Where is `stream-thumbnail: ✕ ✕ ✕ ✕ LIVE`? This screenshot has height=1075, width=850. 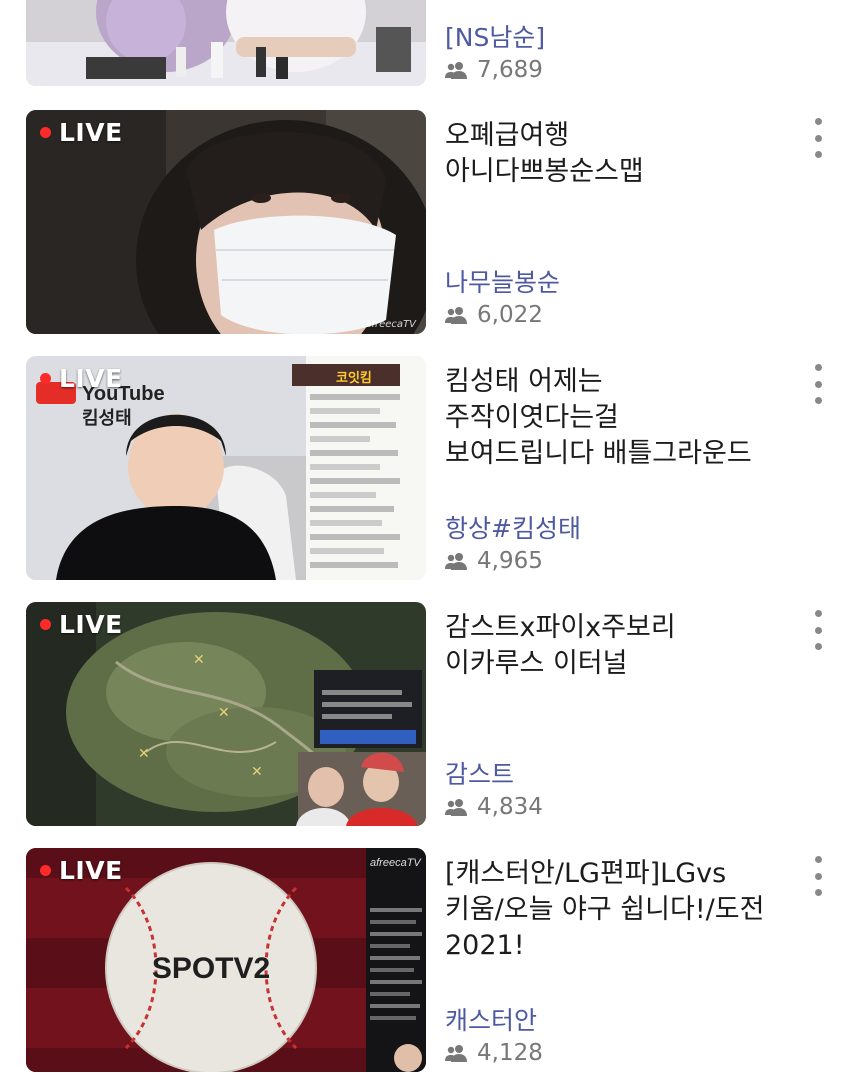 stream-thumbnail: ✕ ✕ ✕ ✕ LIVE is located at coordinates (226, 714).